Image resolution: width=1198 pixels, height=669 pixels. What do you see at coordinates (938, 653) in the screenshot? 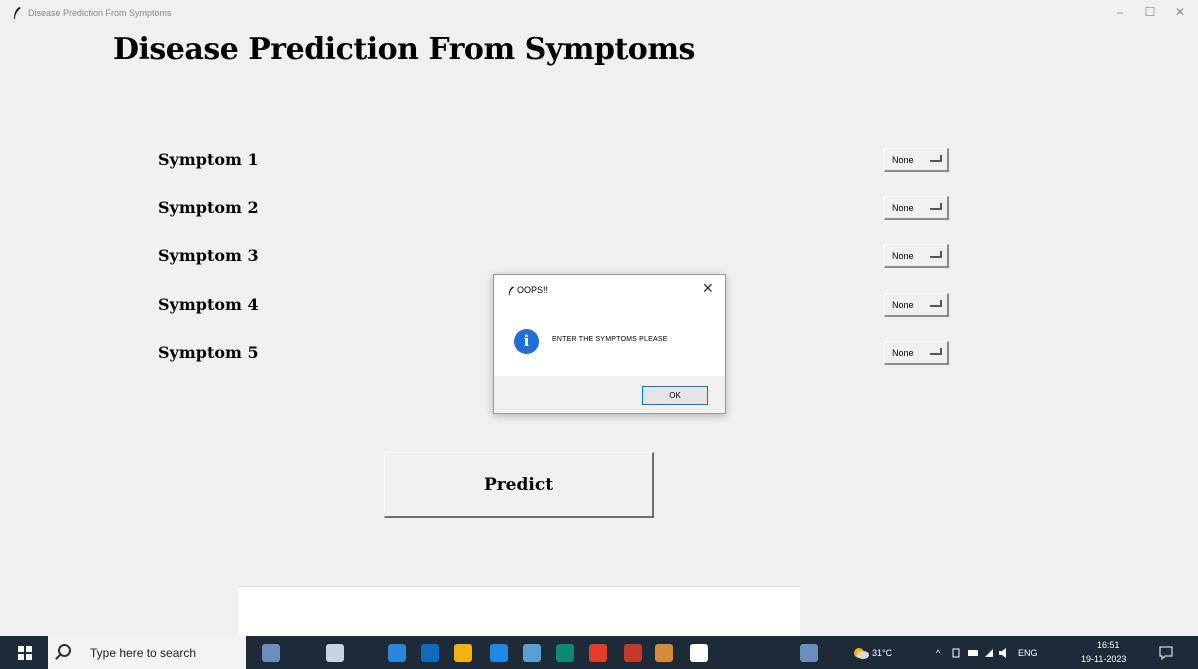
I see `chevron-up-icon: ^` at bounding box center [938, 653].